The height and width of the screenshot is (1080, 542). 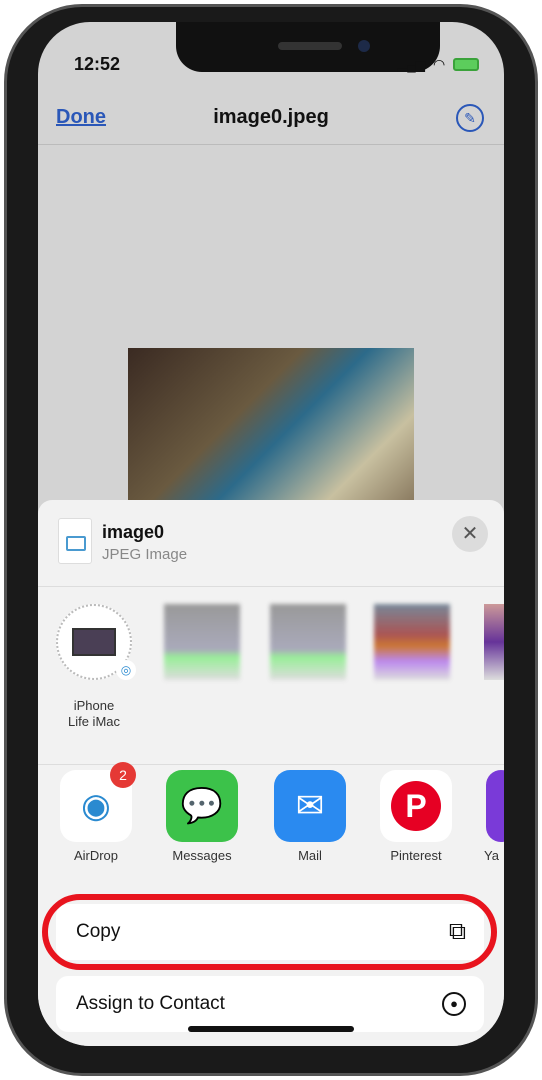 I want to click on airdrop-badge: 2, so click(x=123, y=775).